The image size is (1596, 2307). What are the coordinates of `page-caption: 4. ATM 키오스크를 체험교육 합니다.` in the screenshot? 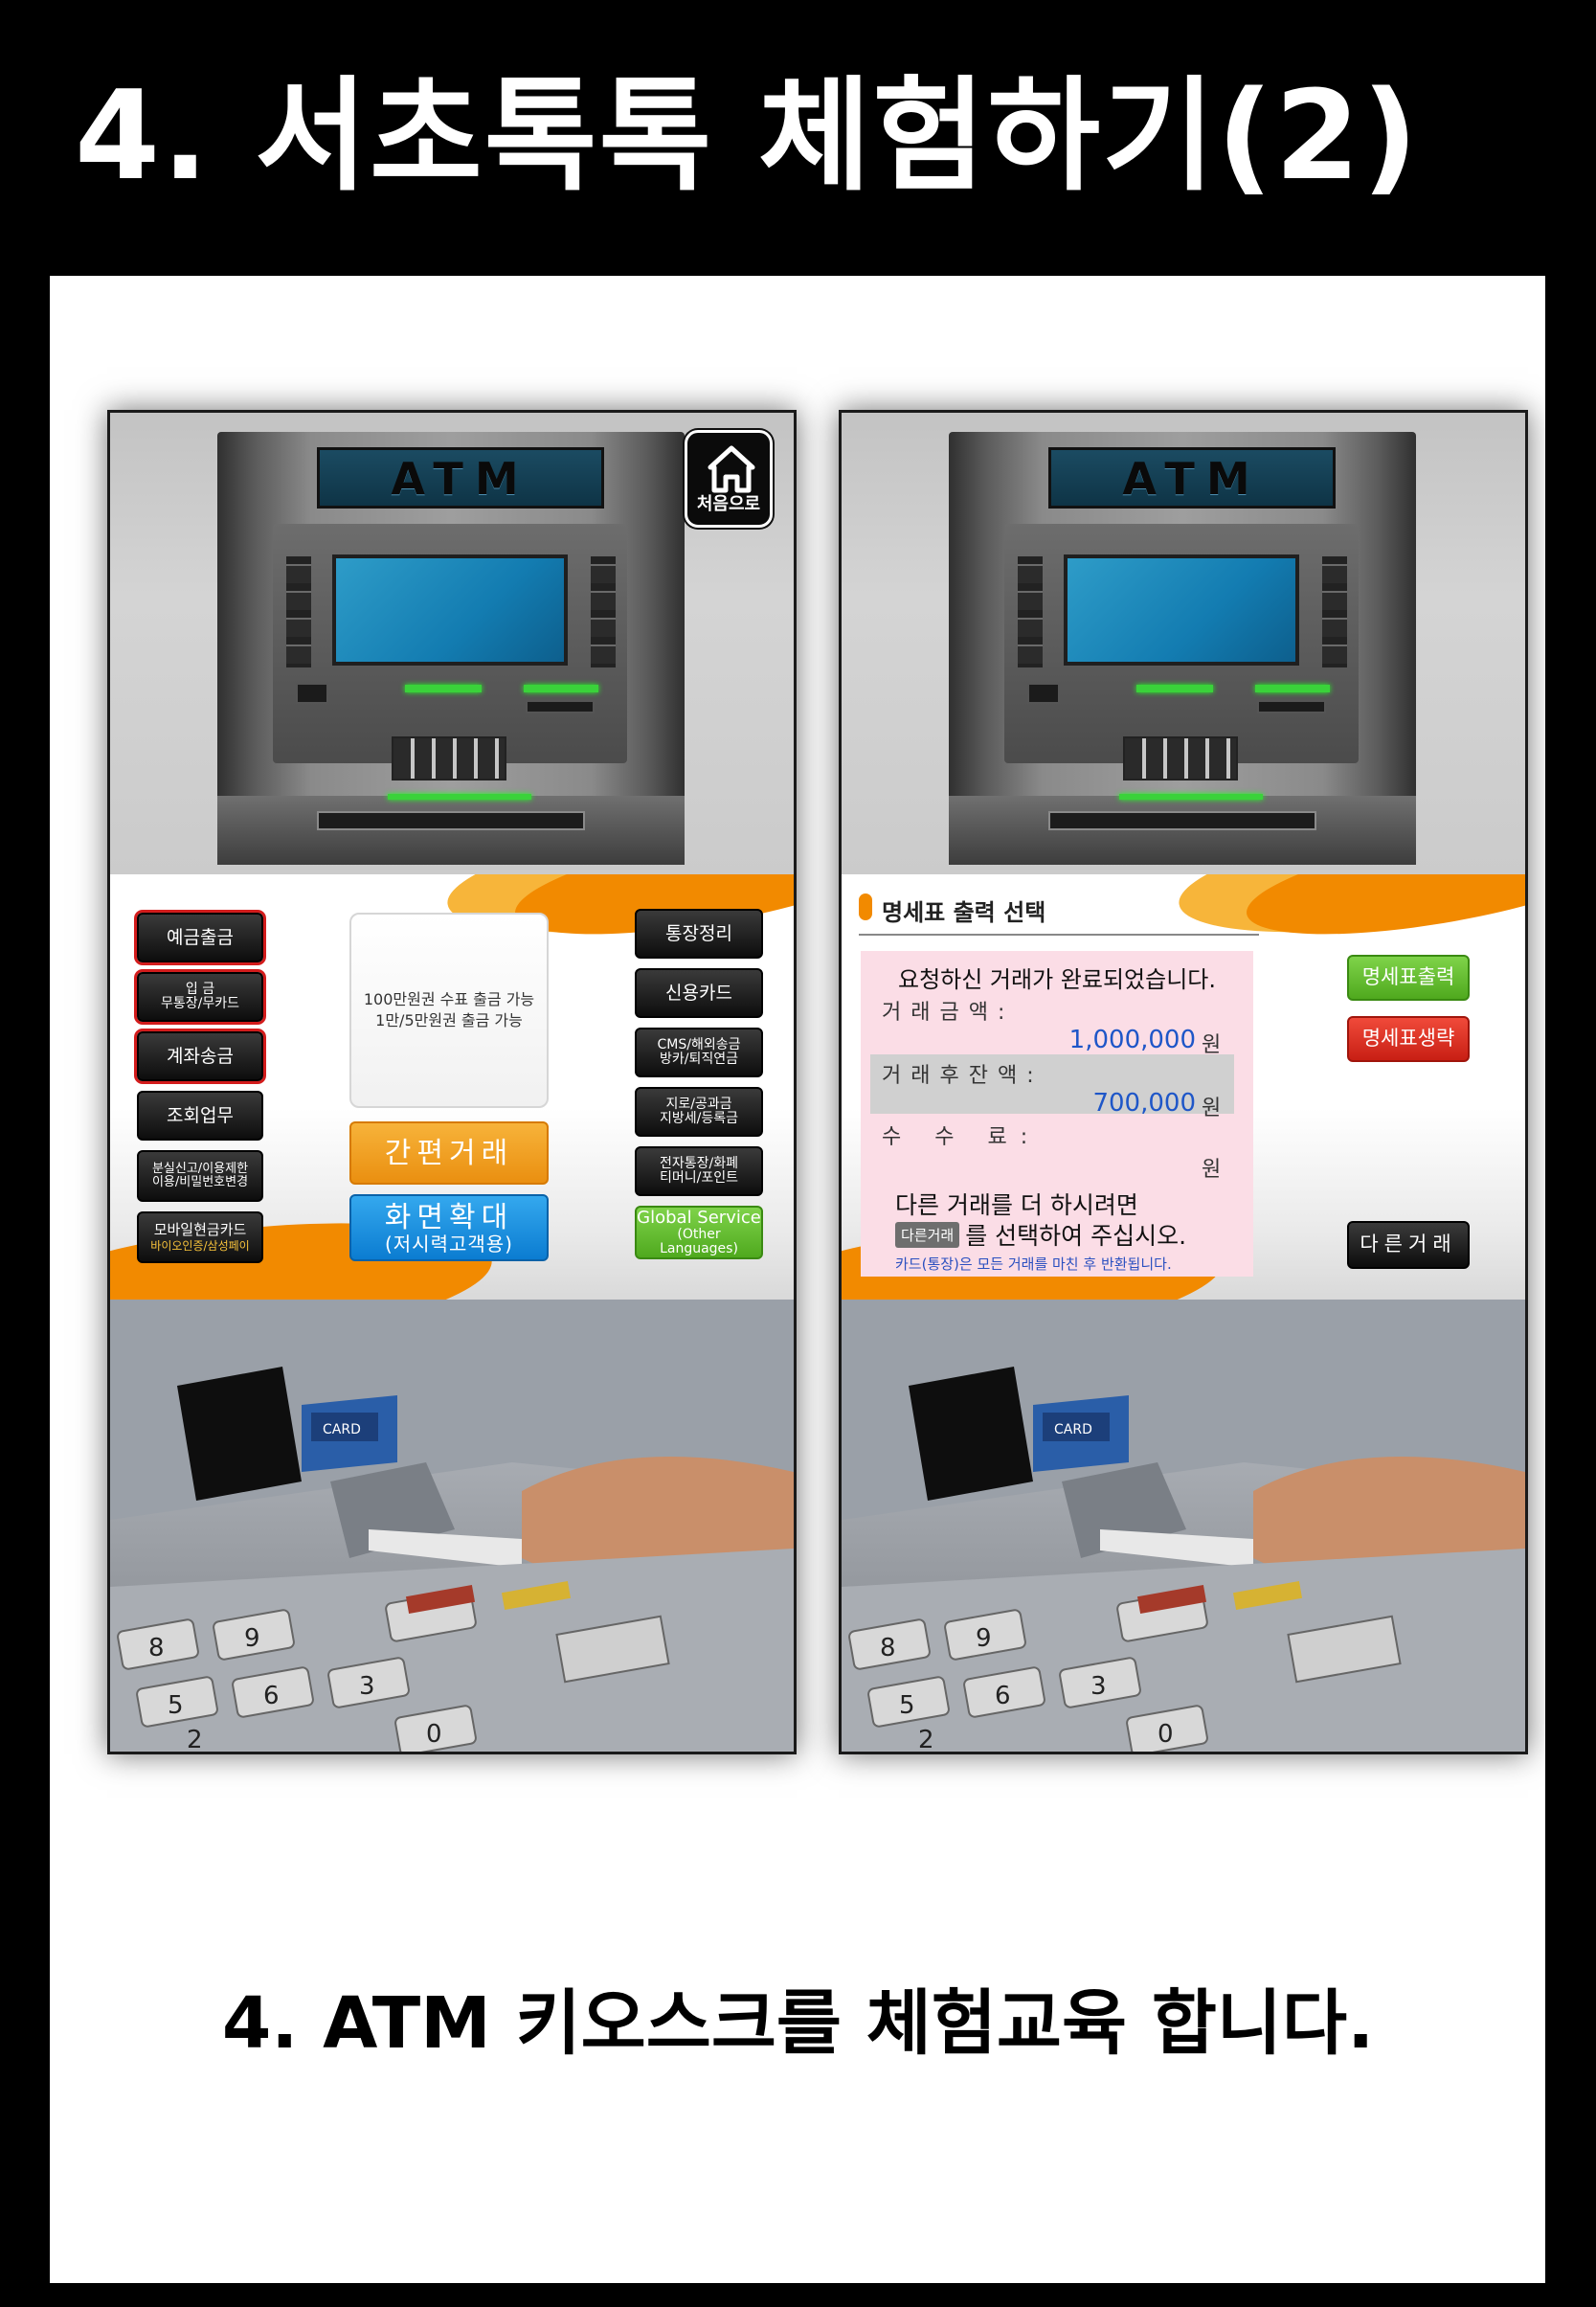 It's located at (798, 2023).